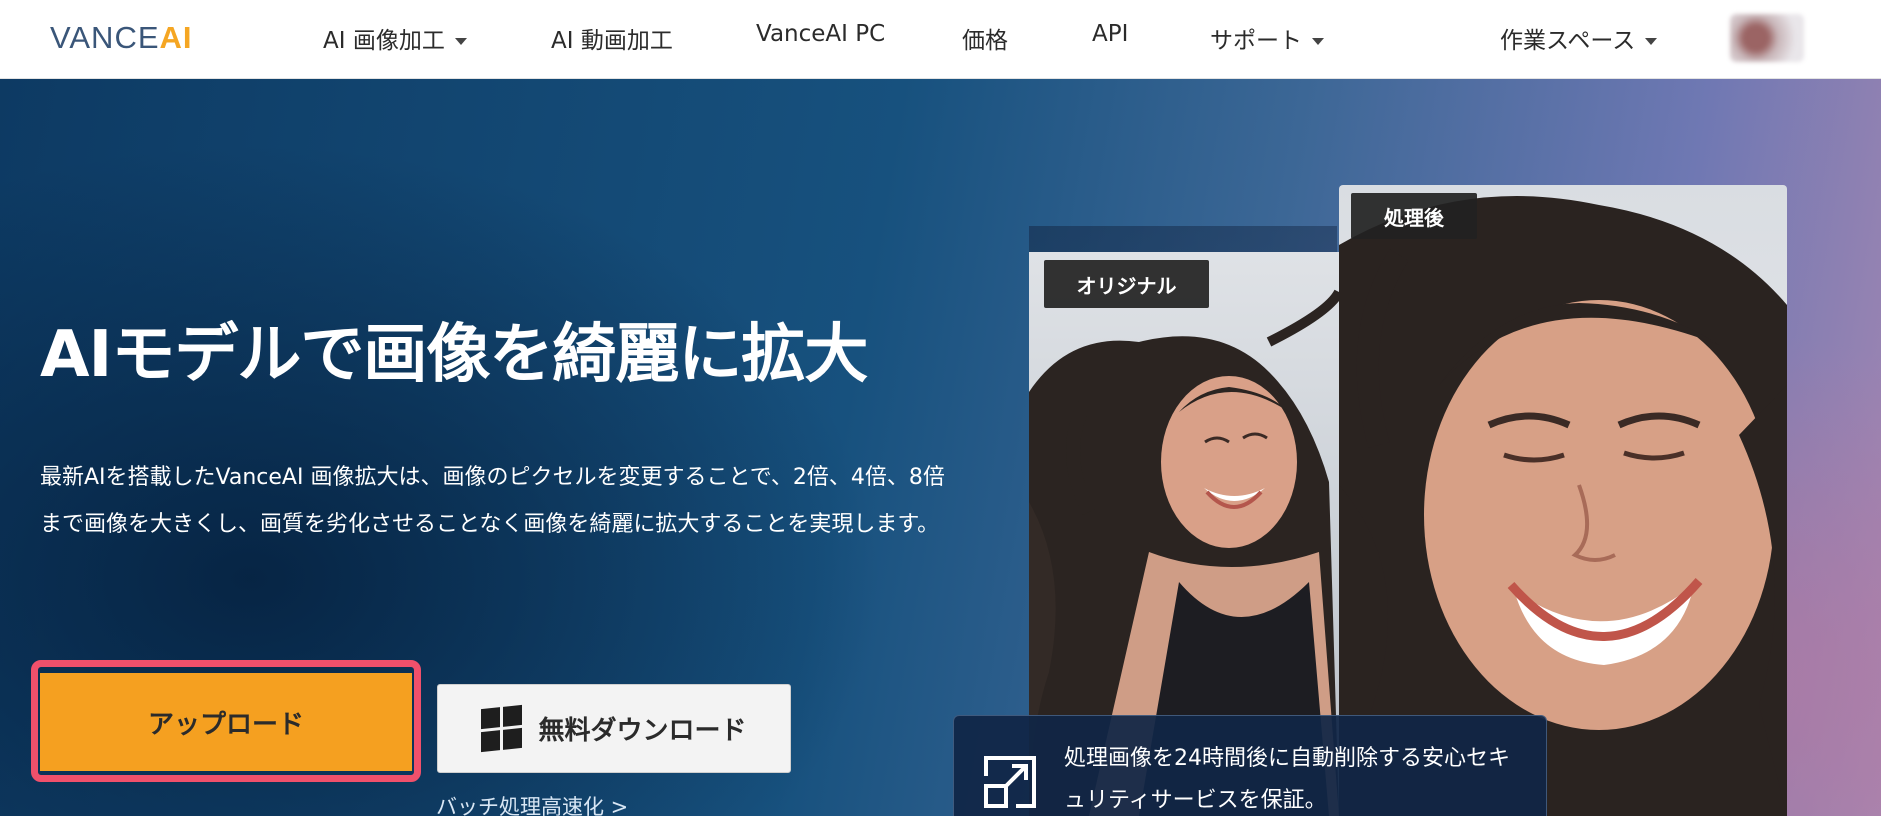 The width and height of the screenshot is (1881, 816). What do you see at coordinates (642, 731) in the screenshot?
I see `free-download-label: 無料ダウンロード` at bounding box center [642, 731].